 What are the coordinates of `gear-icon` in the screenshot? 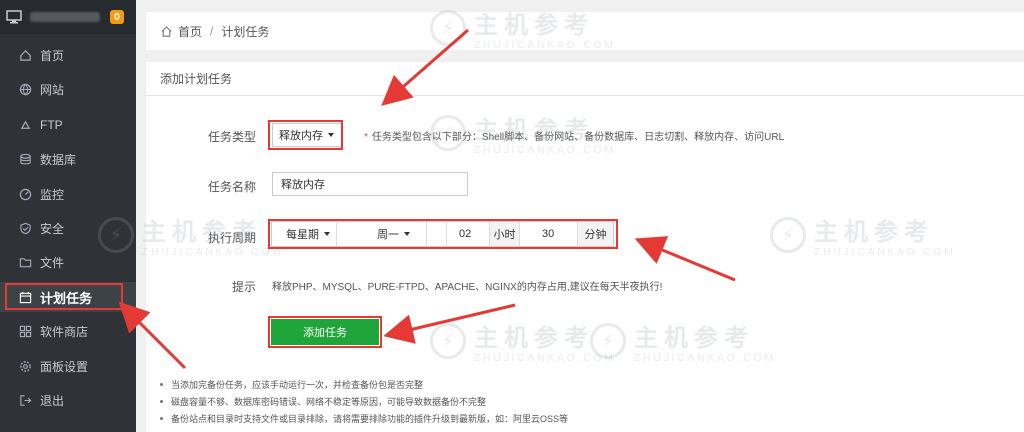 It's located at (25, 366).